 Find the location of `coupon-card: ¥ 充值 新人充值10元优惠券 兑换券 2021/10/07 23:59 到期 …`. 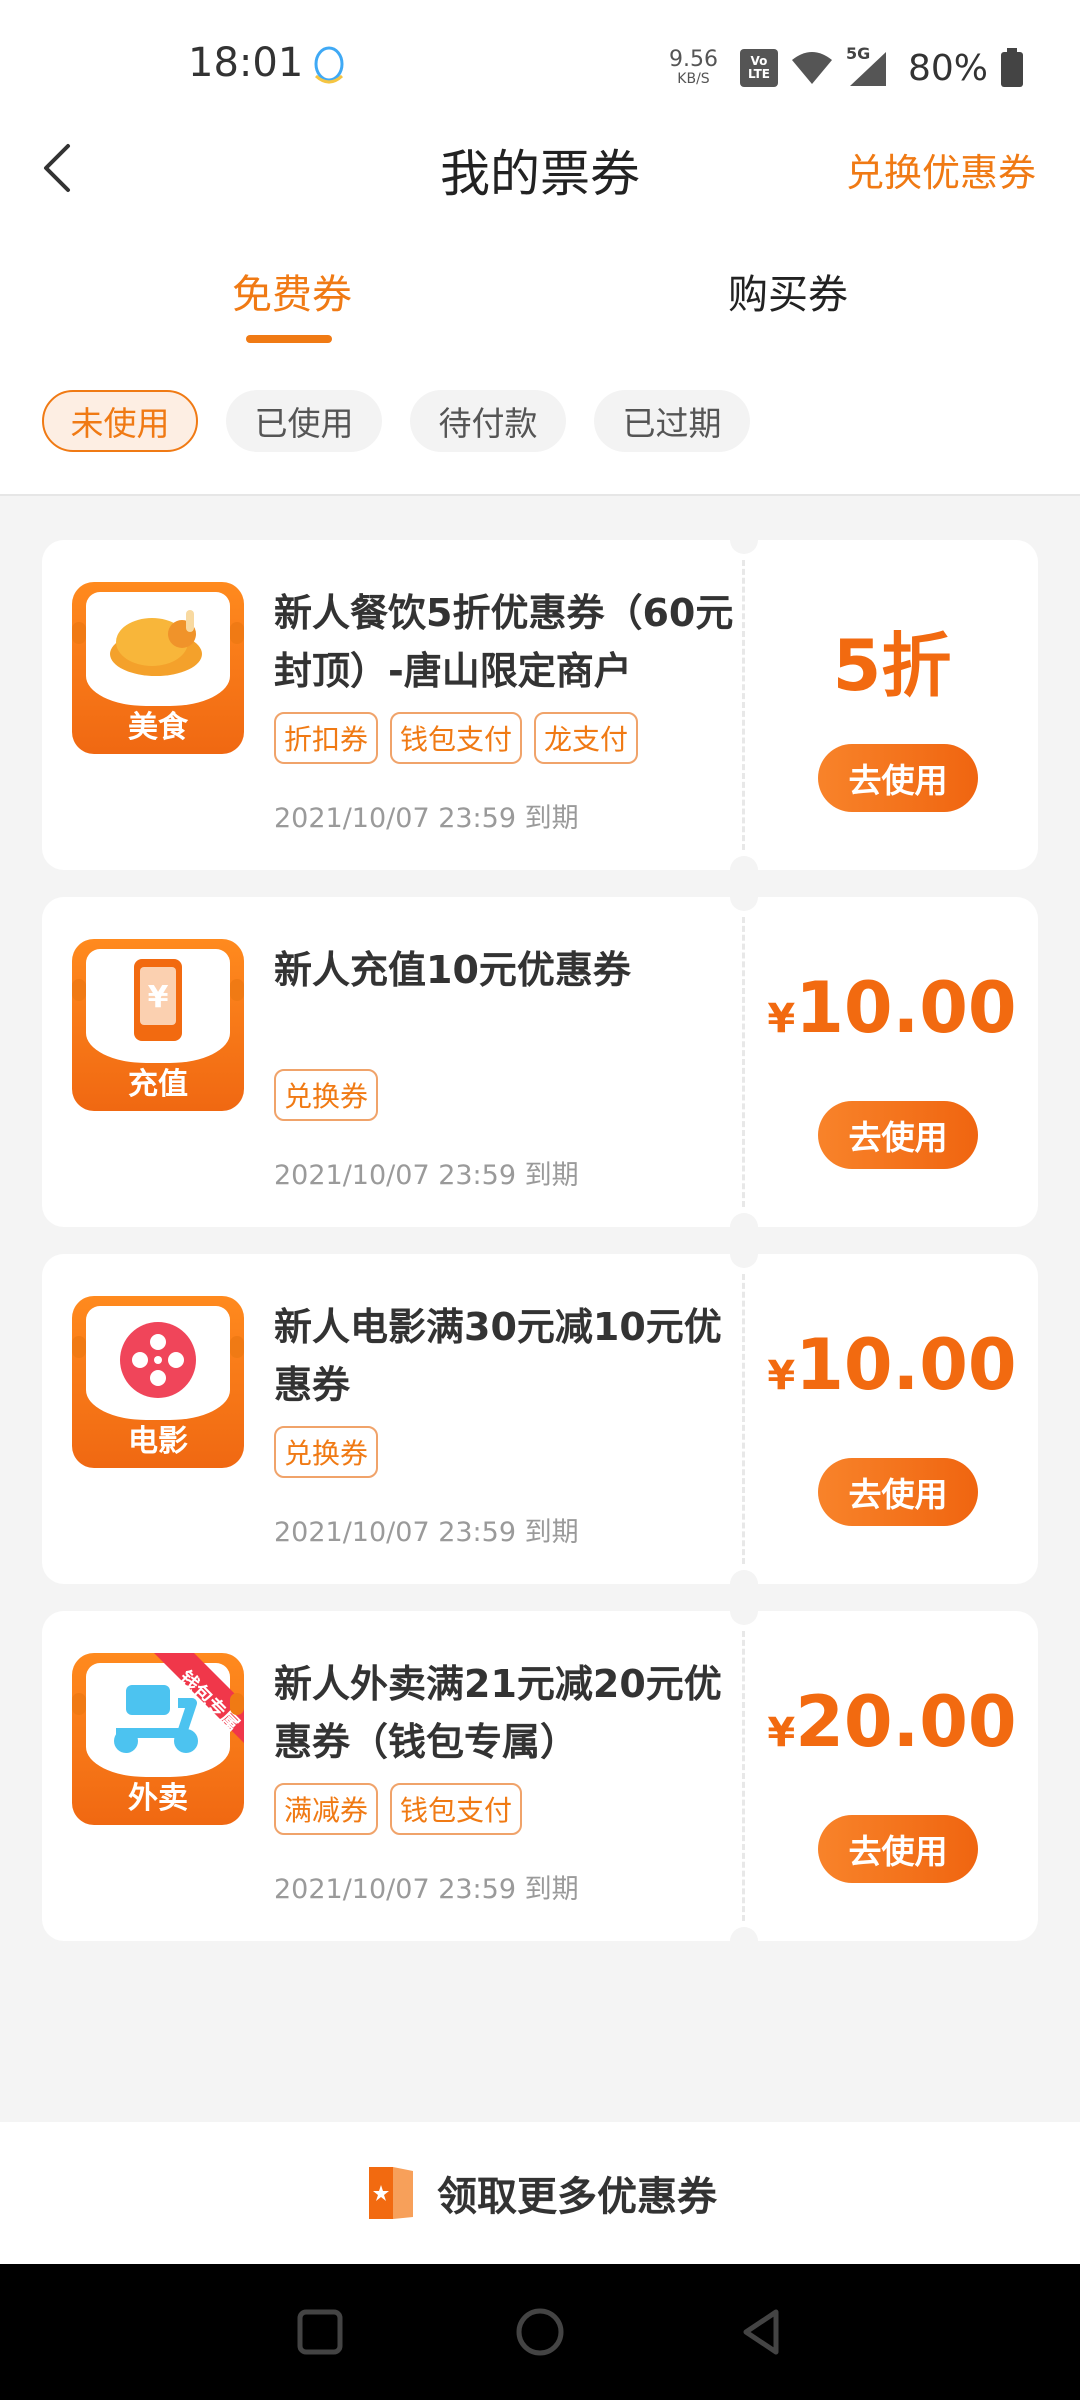

coupon-card: ¥ 充值 新人充值10元优惠券 兑换券 2021/10/07 23:59 到期 … is located at coordinates (540, 1062).